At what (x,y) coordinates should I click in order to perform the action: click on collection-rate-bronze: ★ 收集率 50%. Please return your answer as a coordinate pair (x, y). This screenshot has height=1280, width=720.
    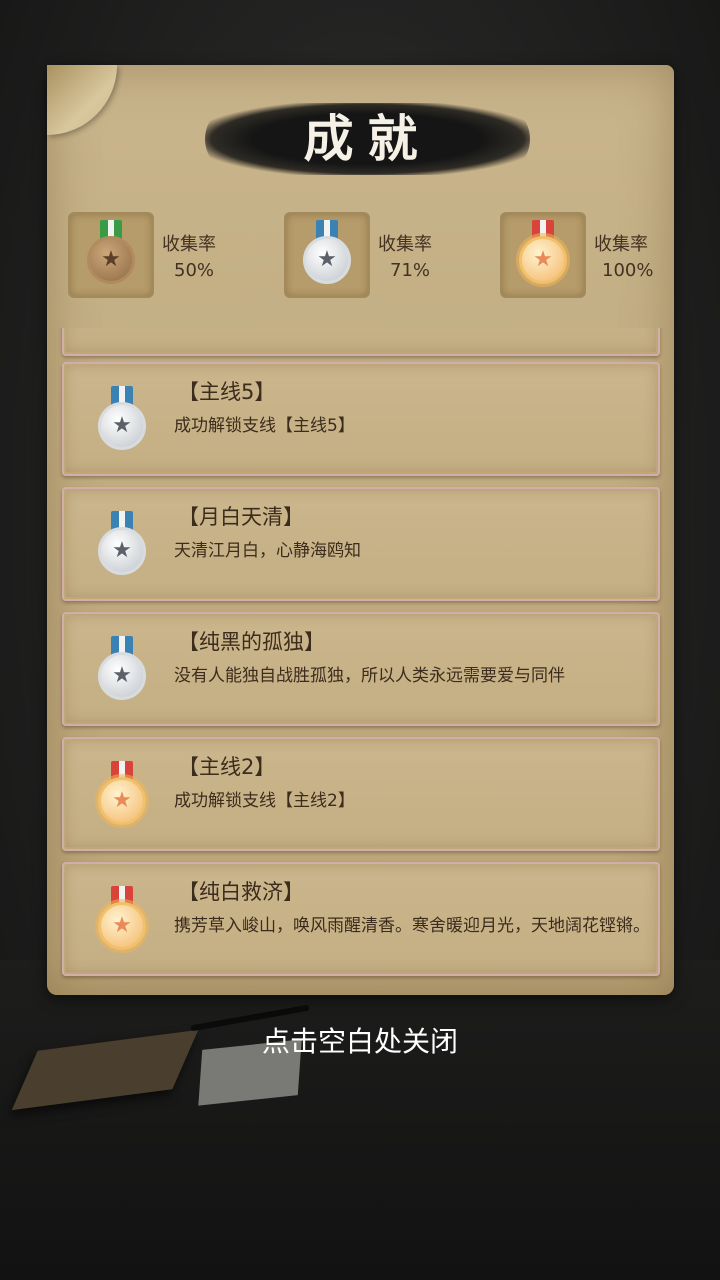
    Looking at the image, I should click on (168, 255).